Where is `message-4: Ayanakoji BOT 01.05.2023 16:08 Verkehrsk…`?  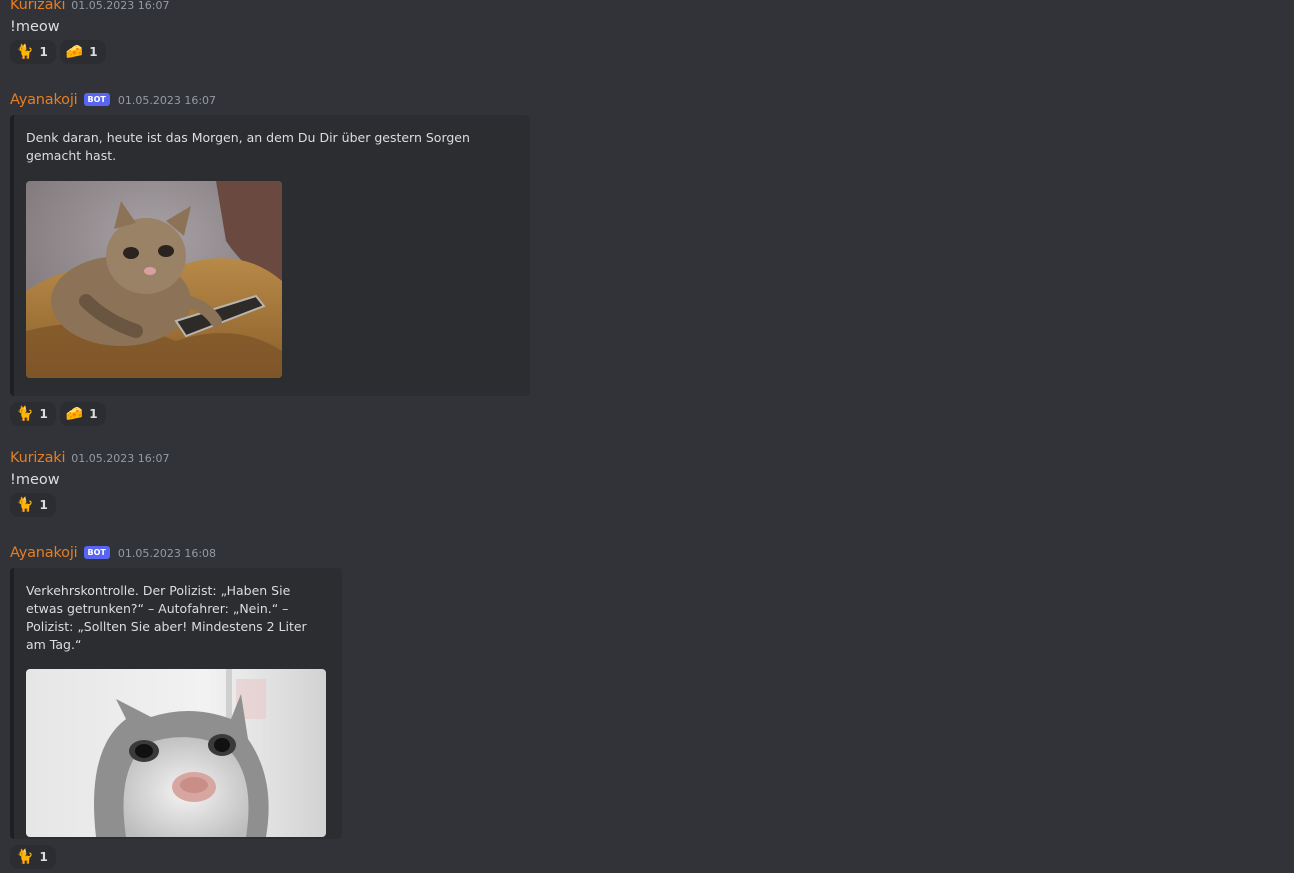 message-4: Ayanakoji BOT 01.05.2023 16:08 Verkehrsk… is located at coordinates (176, 706).